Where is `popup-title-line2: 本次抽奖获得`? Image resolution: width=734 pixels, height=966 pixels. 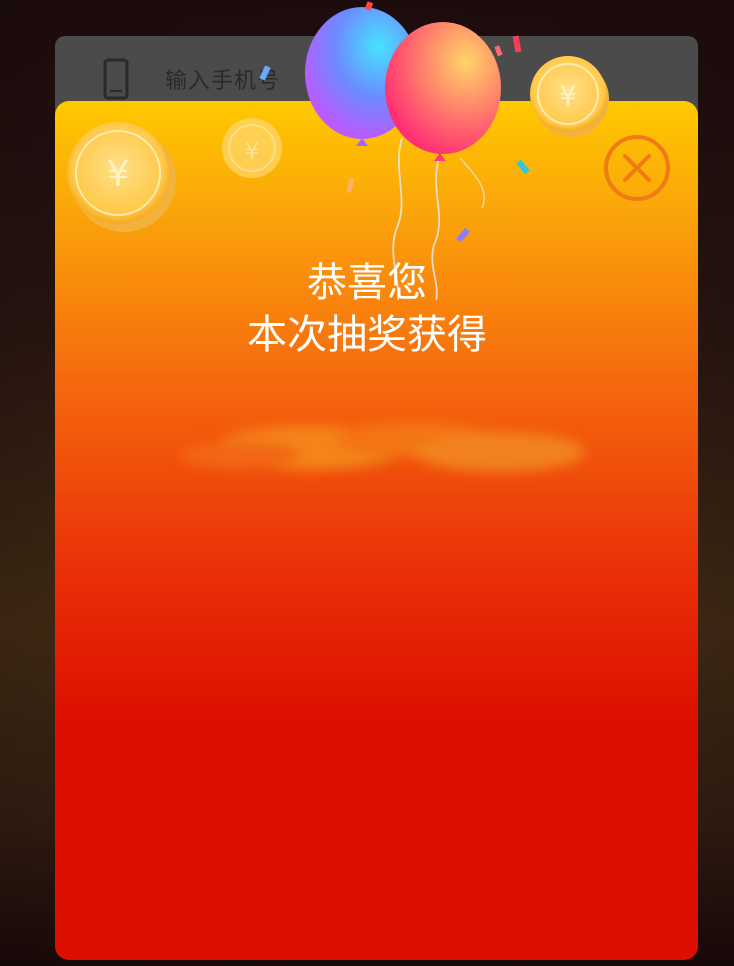
popup-title-line2: 本次抽奖获得 is located at coordinates (367, 335).